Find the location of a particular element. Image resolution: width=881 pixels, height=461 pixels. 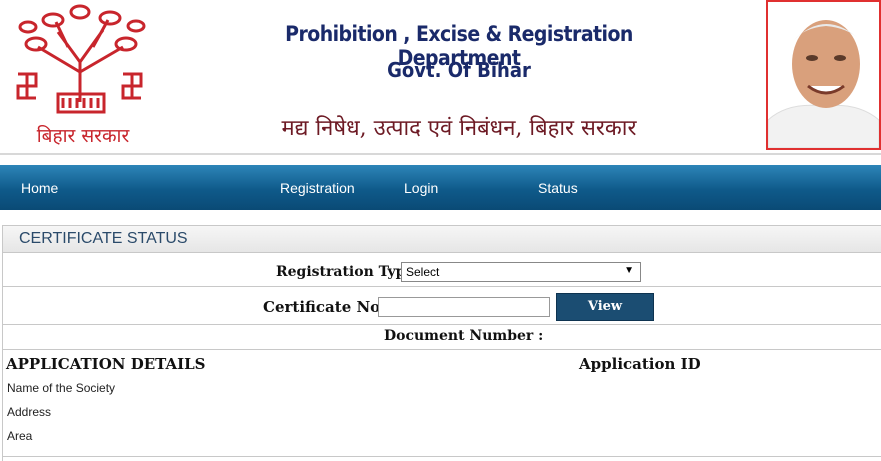

registration-type-select: Select ▼ is located at coordinates (521, 272).